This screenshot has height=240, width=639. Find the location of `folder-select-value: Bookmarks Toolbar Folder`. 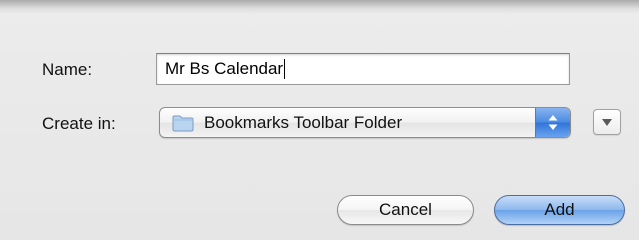

folder-select-value: Bookmarks Toolbar Folder is located at coordinates (303, 122).